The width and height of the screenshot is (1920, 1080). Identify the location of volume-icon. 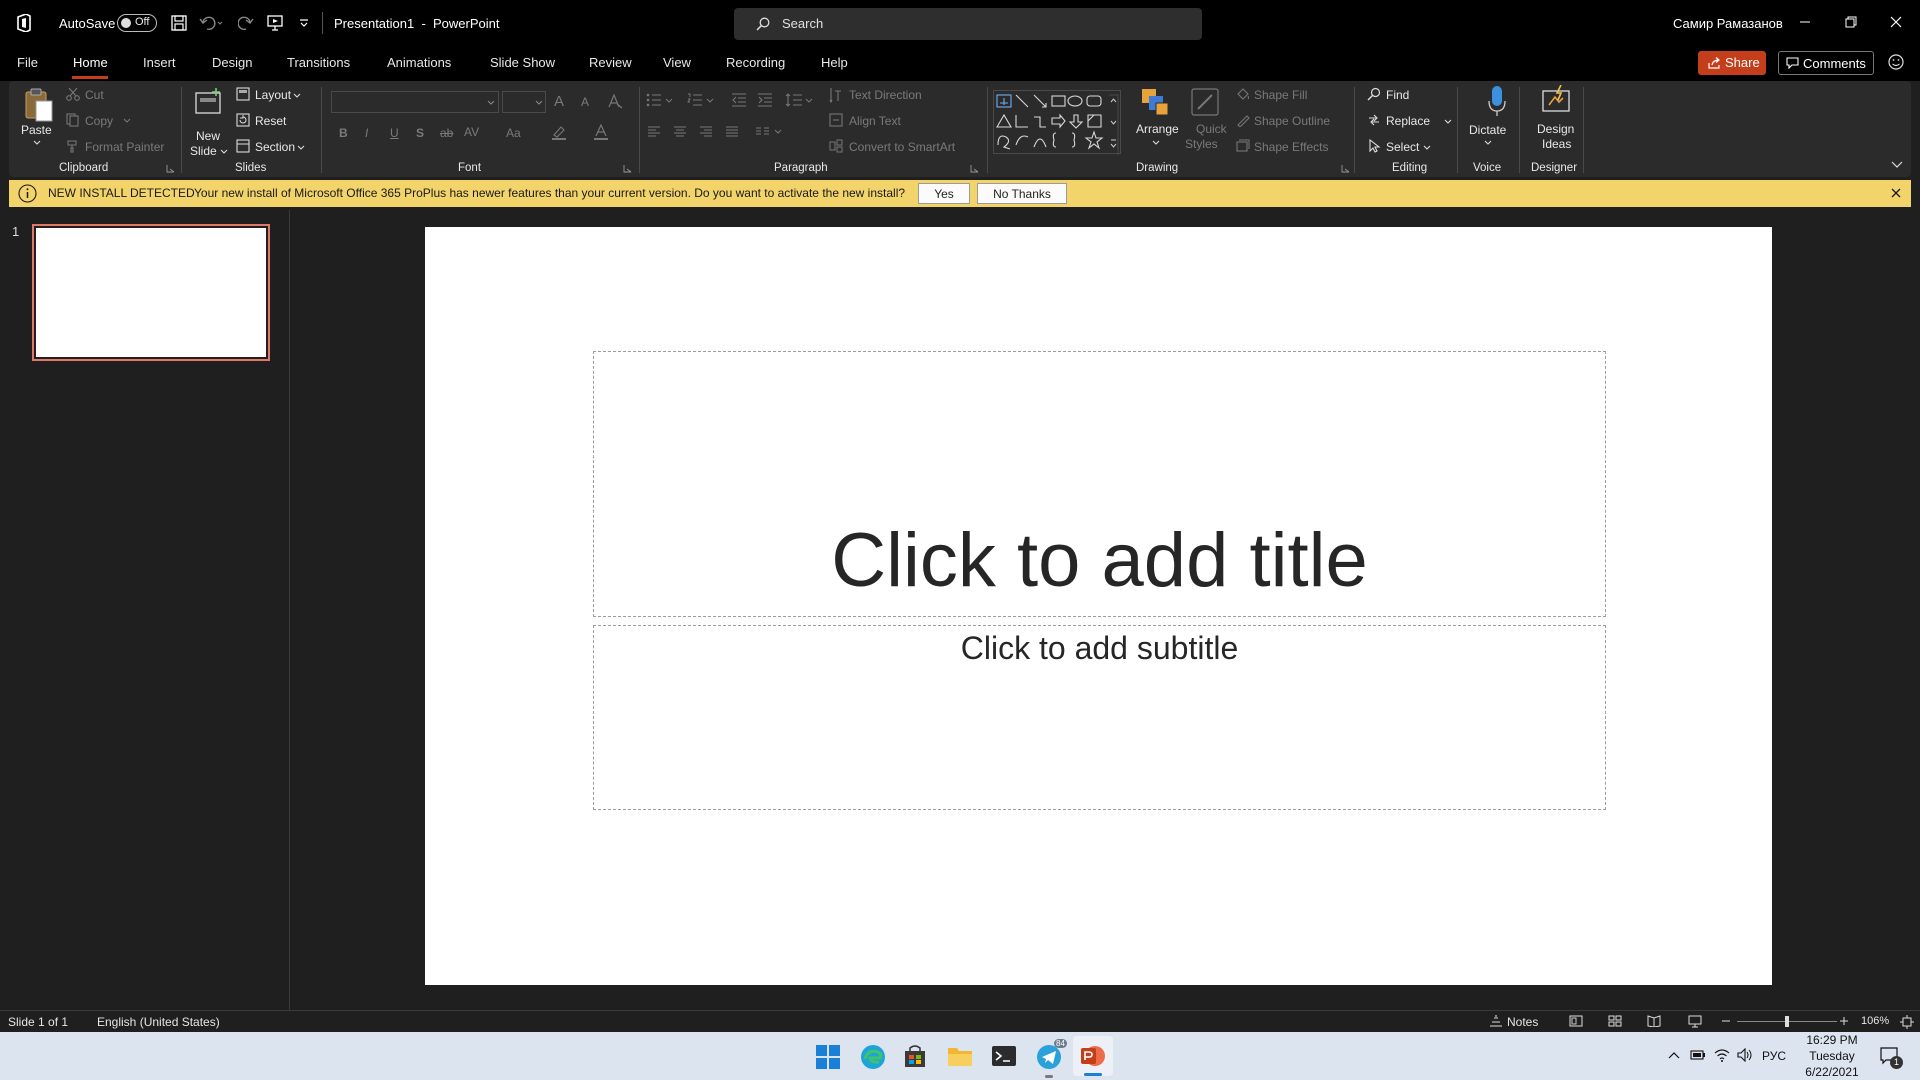
(1745, 1055).